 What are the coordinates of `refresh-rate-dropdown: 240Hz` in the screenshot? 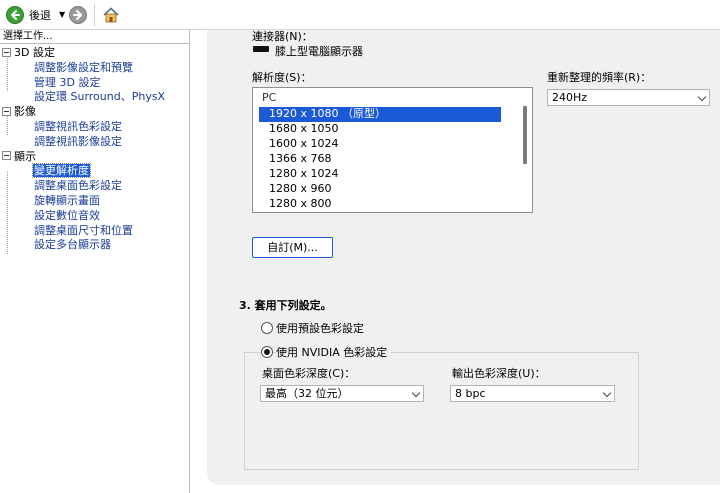 It's located at (628, 97).